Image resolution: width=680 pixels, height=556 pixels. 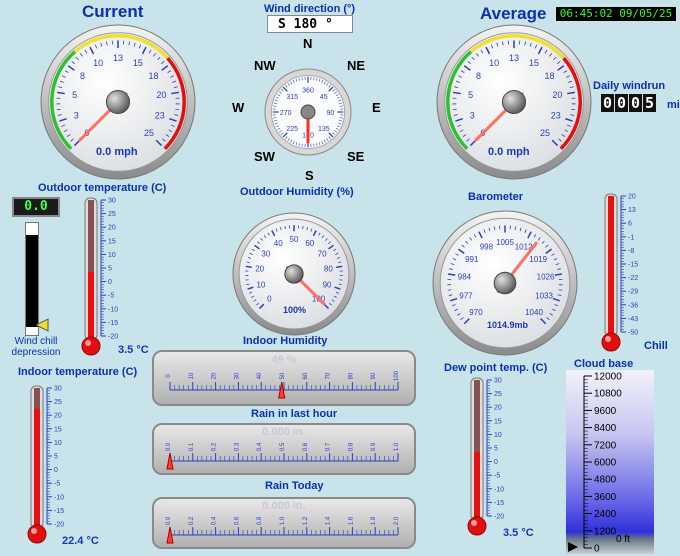 I want to click on dial-tick-label: 970, so click(x=476, y=312).